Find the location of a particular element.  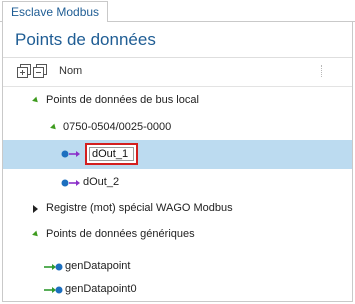

tree-node-local-bus: Points de données de bus local is located at coordinates (177, 101).